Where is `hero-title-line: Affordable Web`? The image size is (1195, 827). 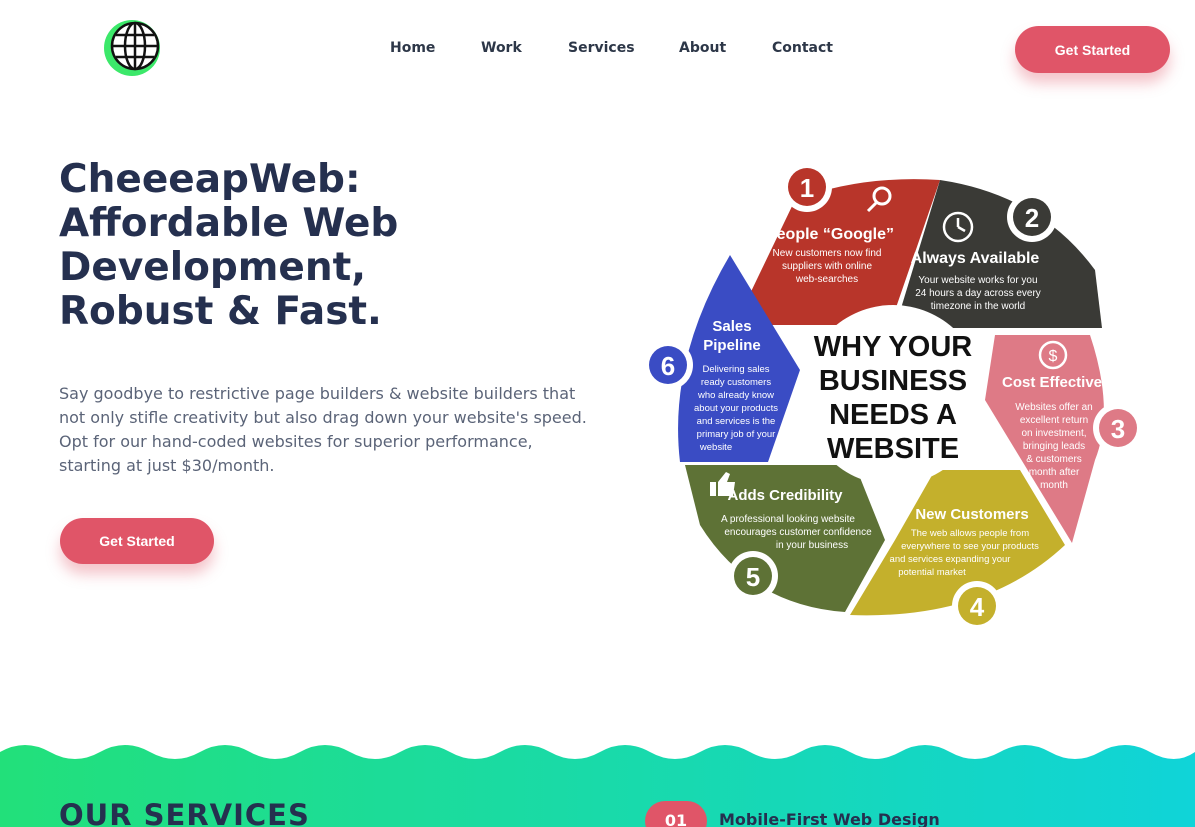 hero-title-line: Affordable Web is located at coordinates (229, 223).